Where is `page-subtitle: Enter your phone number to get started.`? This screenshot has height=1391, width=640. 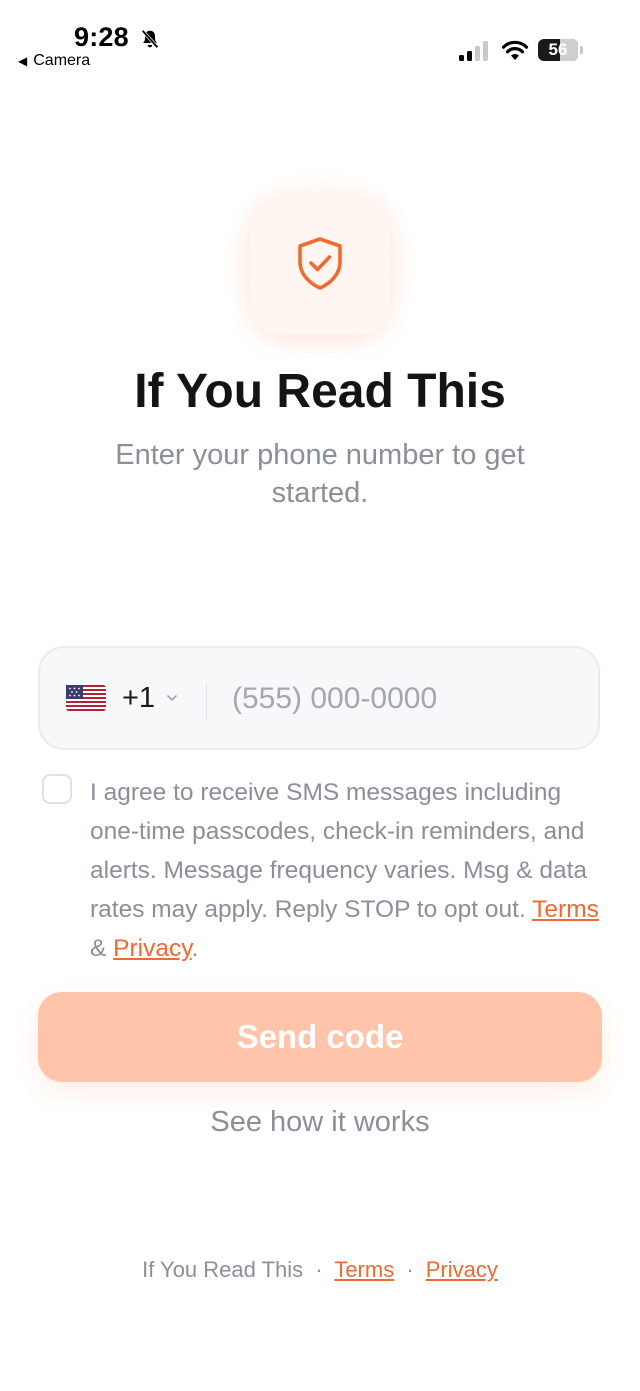 page-subtitle: Enter your phone number to get started. is located at coordinates (320, 474).